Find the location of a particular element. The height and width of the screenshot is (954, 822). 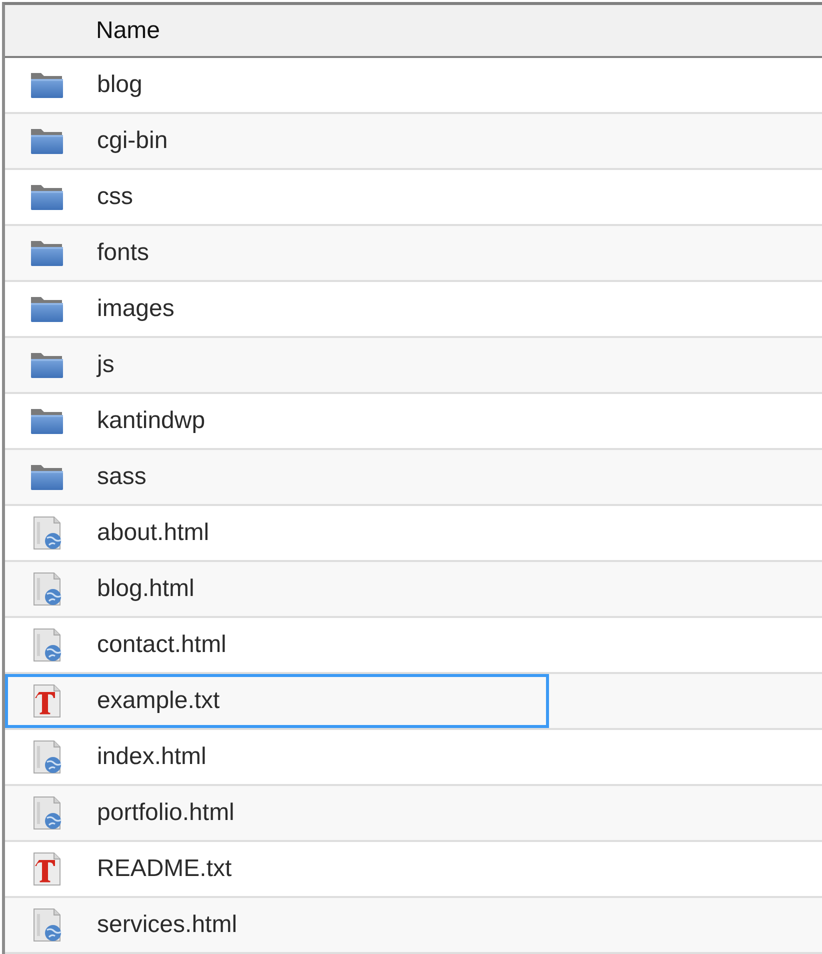

file-name: portfolio.html is located at coordinates (165, 813).